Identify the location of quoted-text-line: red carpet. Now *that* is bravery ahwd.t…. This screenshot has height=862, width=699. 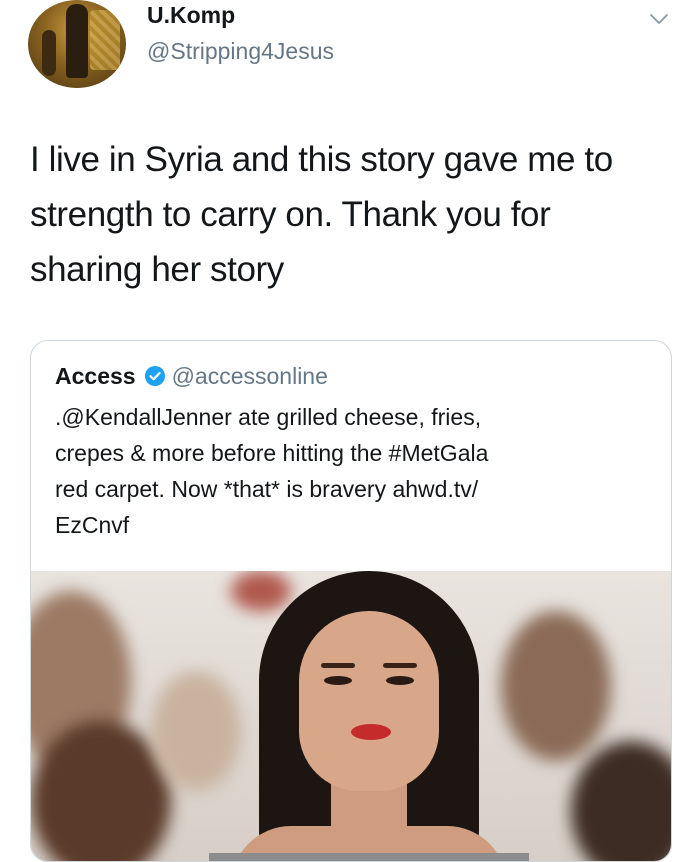
(267, 489).